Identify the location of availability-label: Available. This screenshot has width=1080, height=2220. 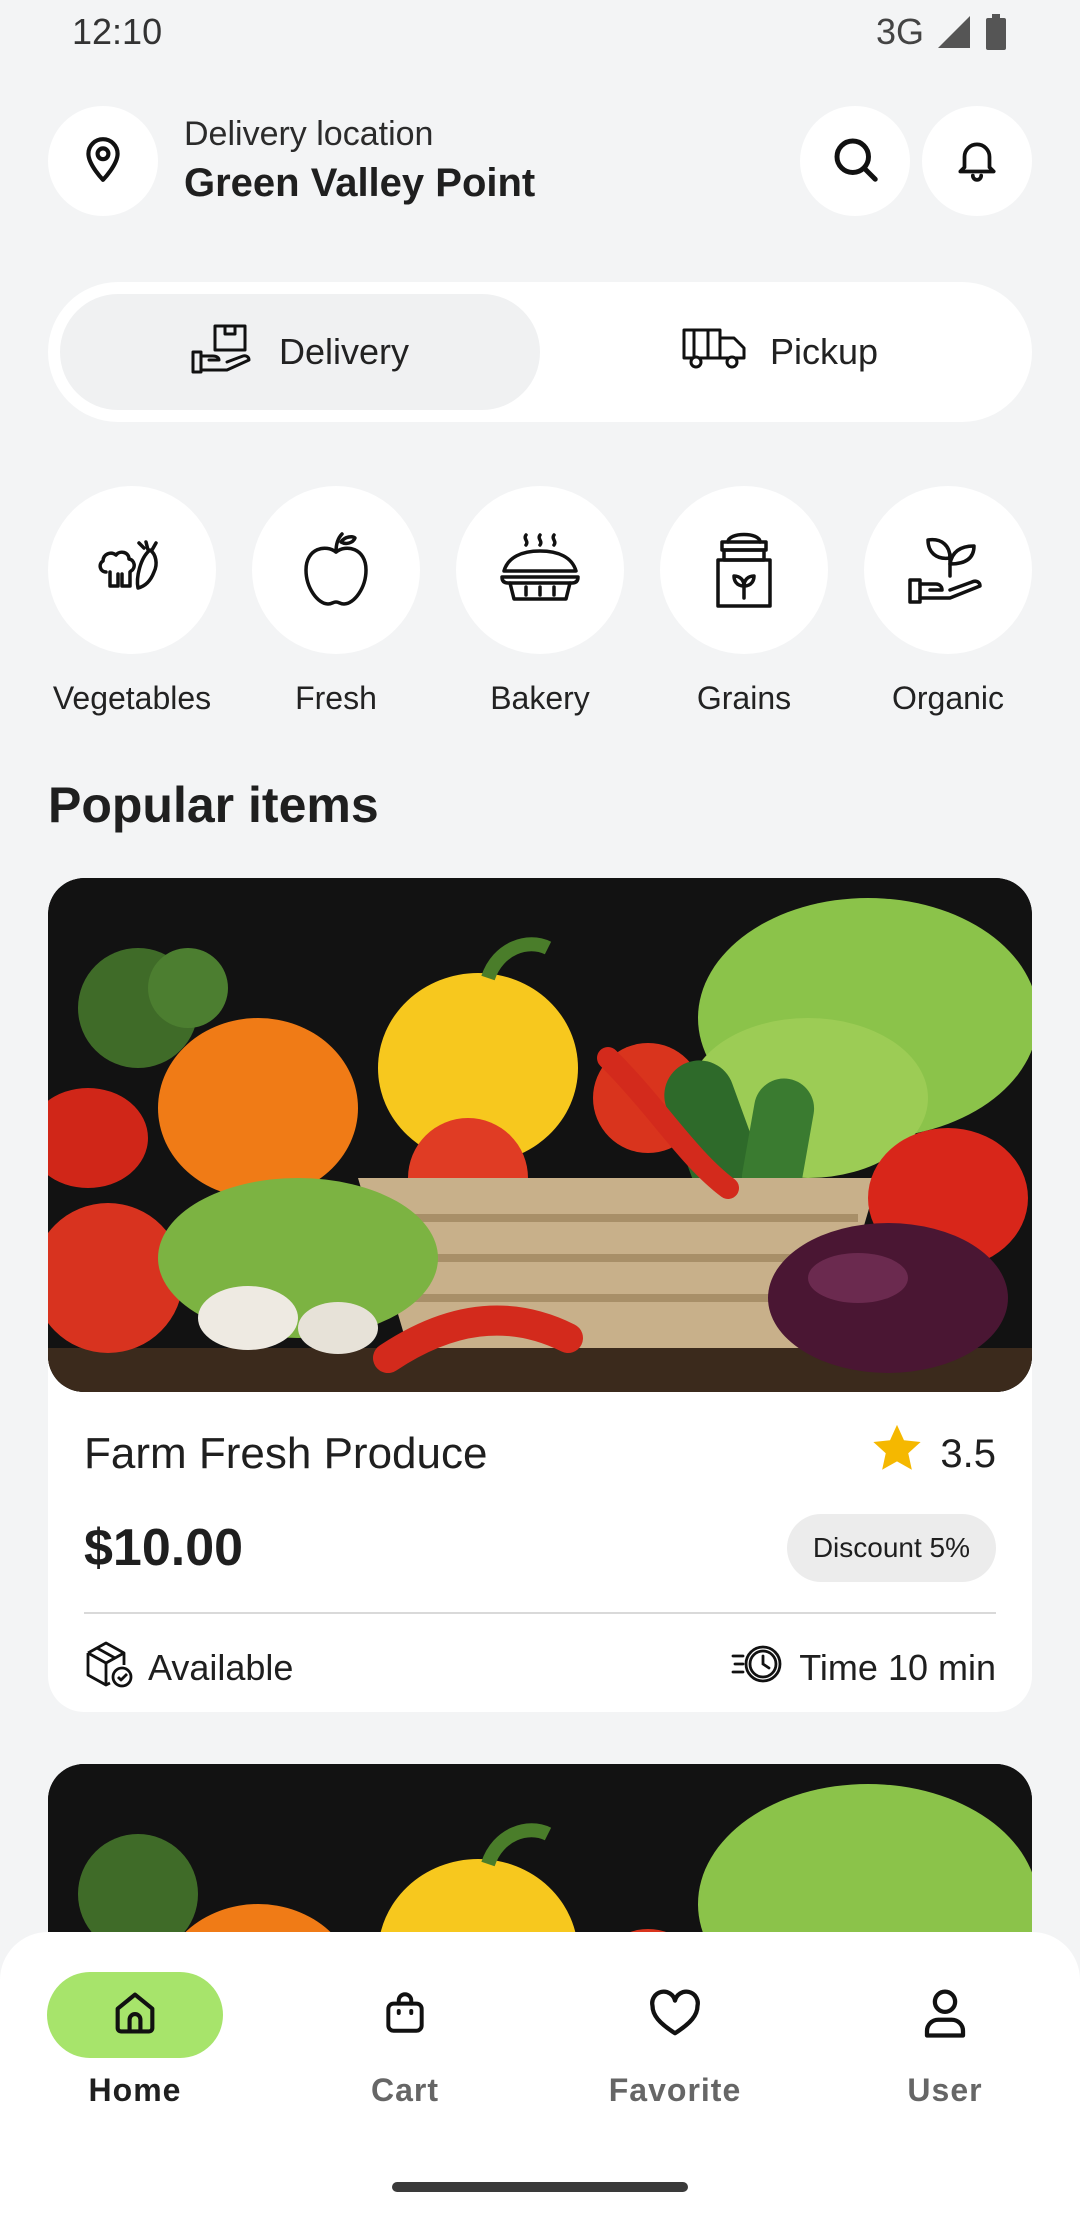
(221, 1667).